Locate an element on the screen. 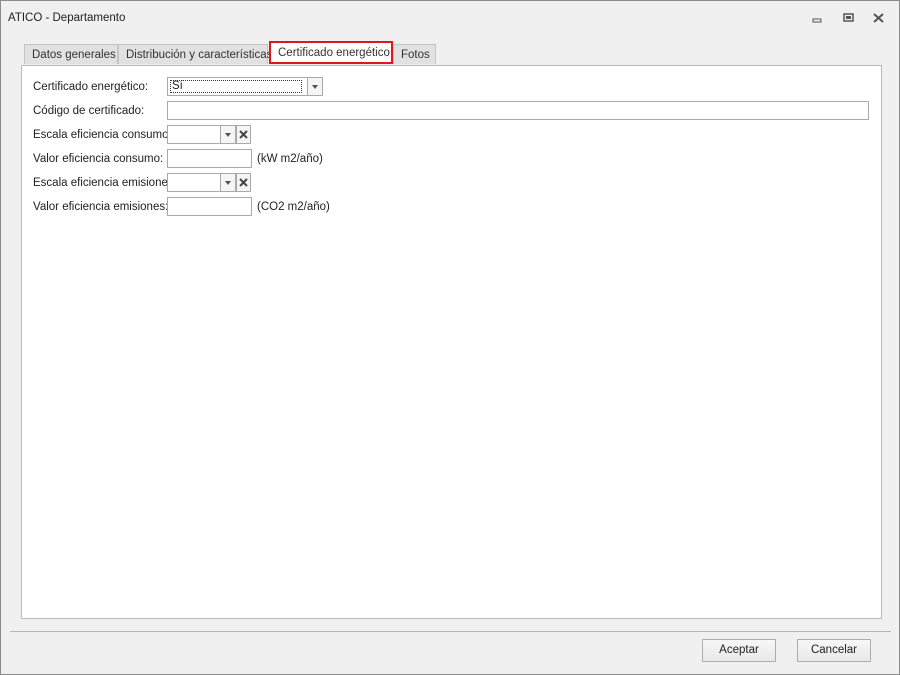  certificado-select: Sí is located at coordinates (237, 86).